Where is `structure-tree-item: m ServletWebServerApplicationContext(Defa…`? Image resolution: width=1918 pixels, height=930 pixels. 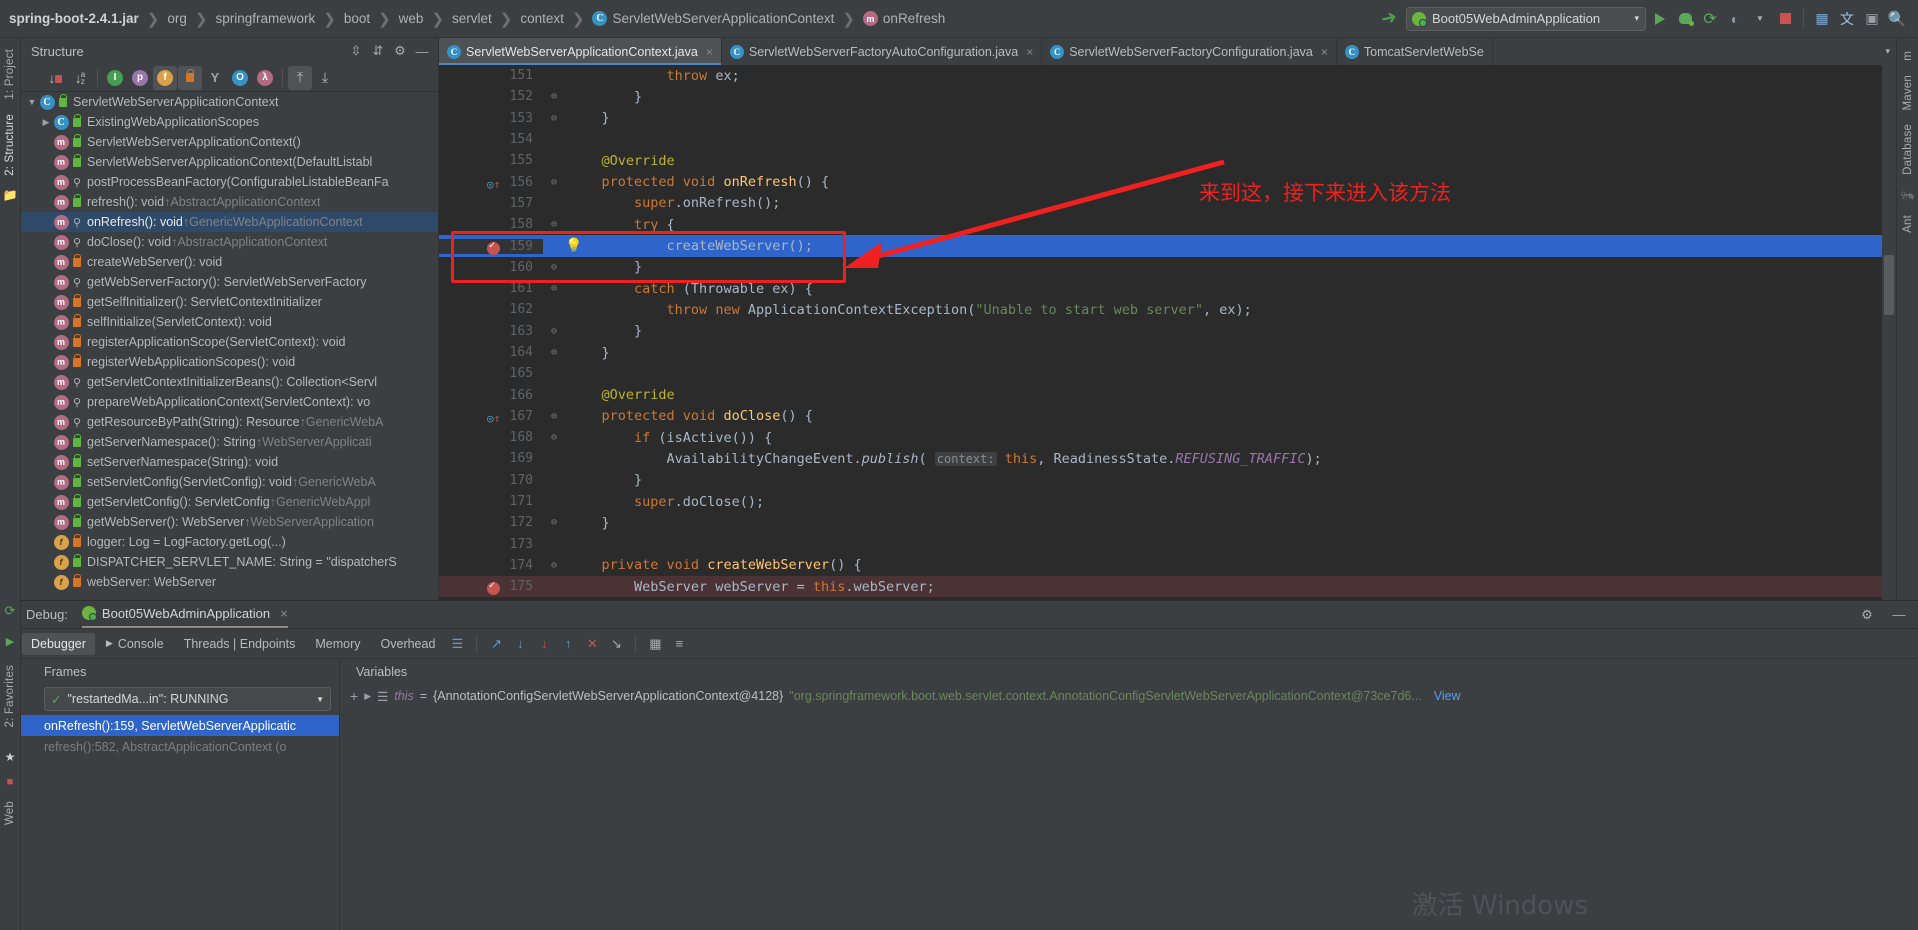 structure-tree-item: m ServletWebServerApplicationContext(Defa… is located at coordinates (229, 162).